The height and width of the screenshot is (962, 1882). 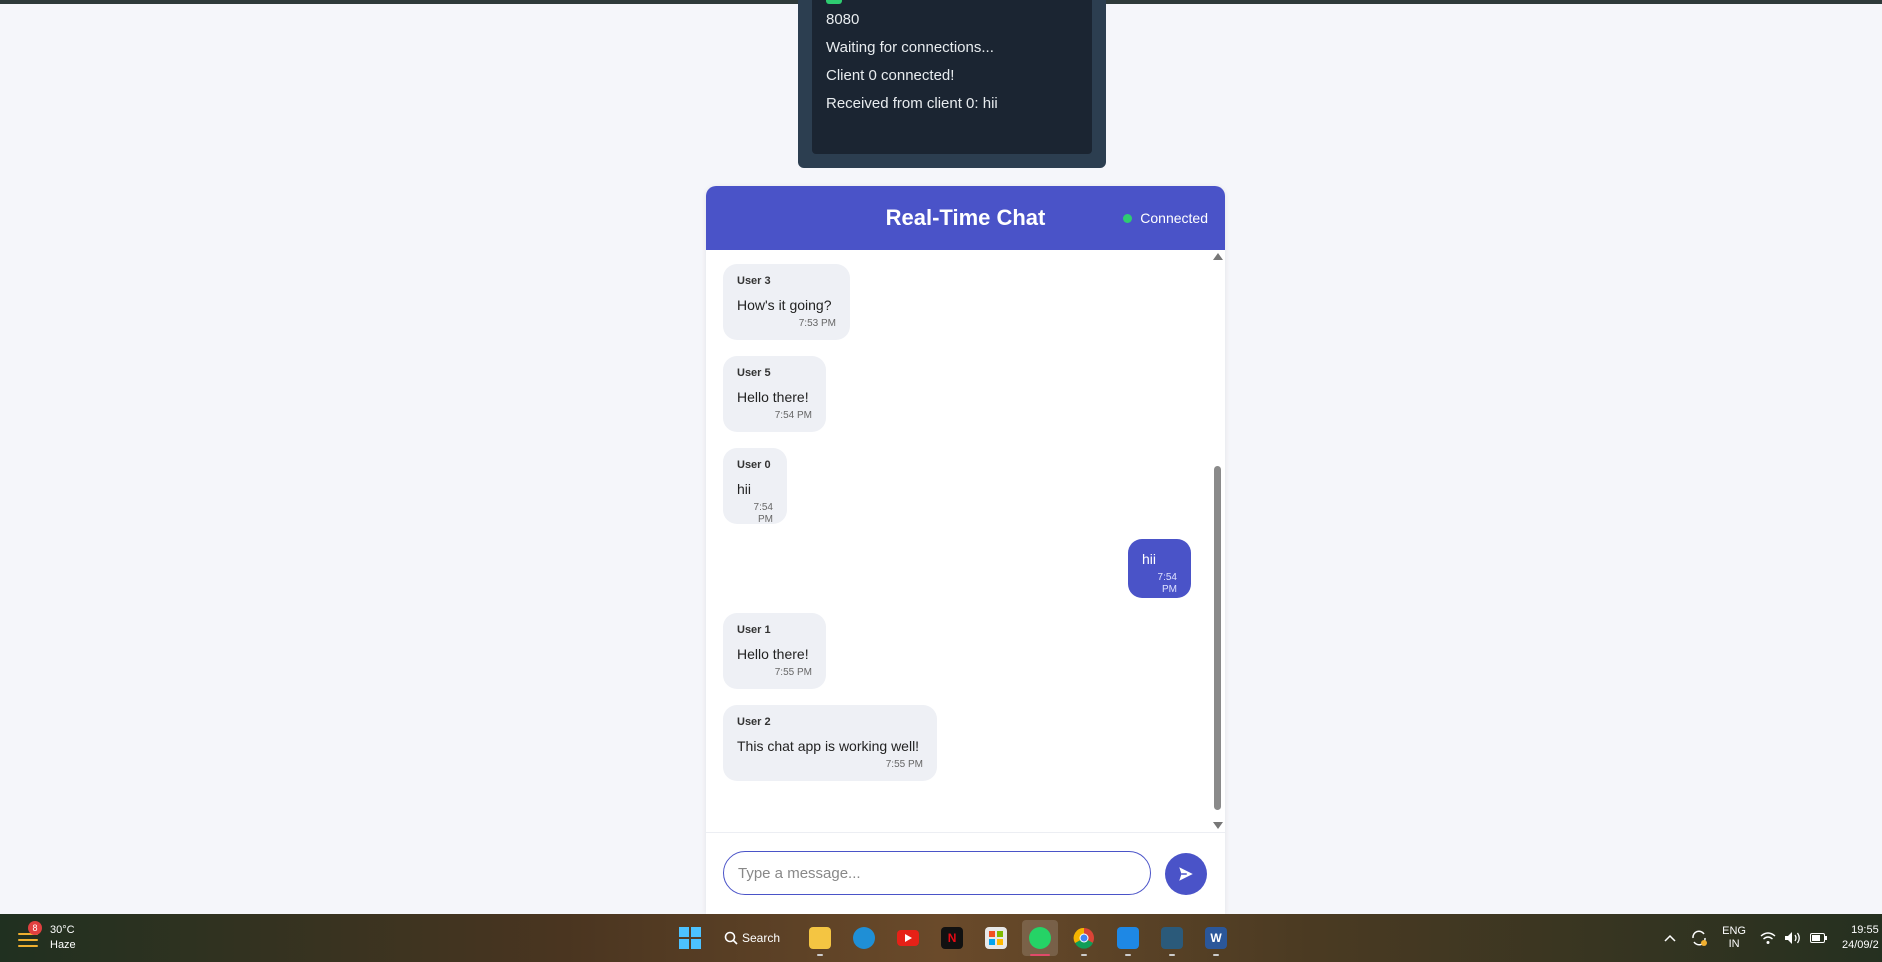 I want to click on search-icon, so click(x=731, y=938).